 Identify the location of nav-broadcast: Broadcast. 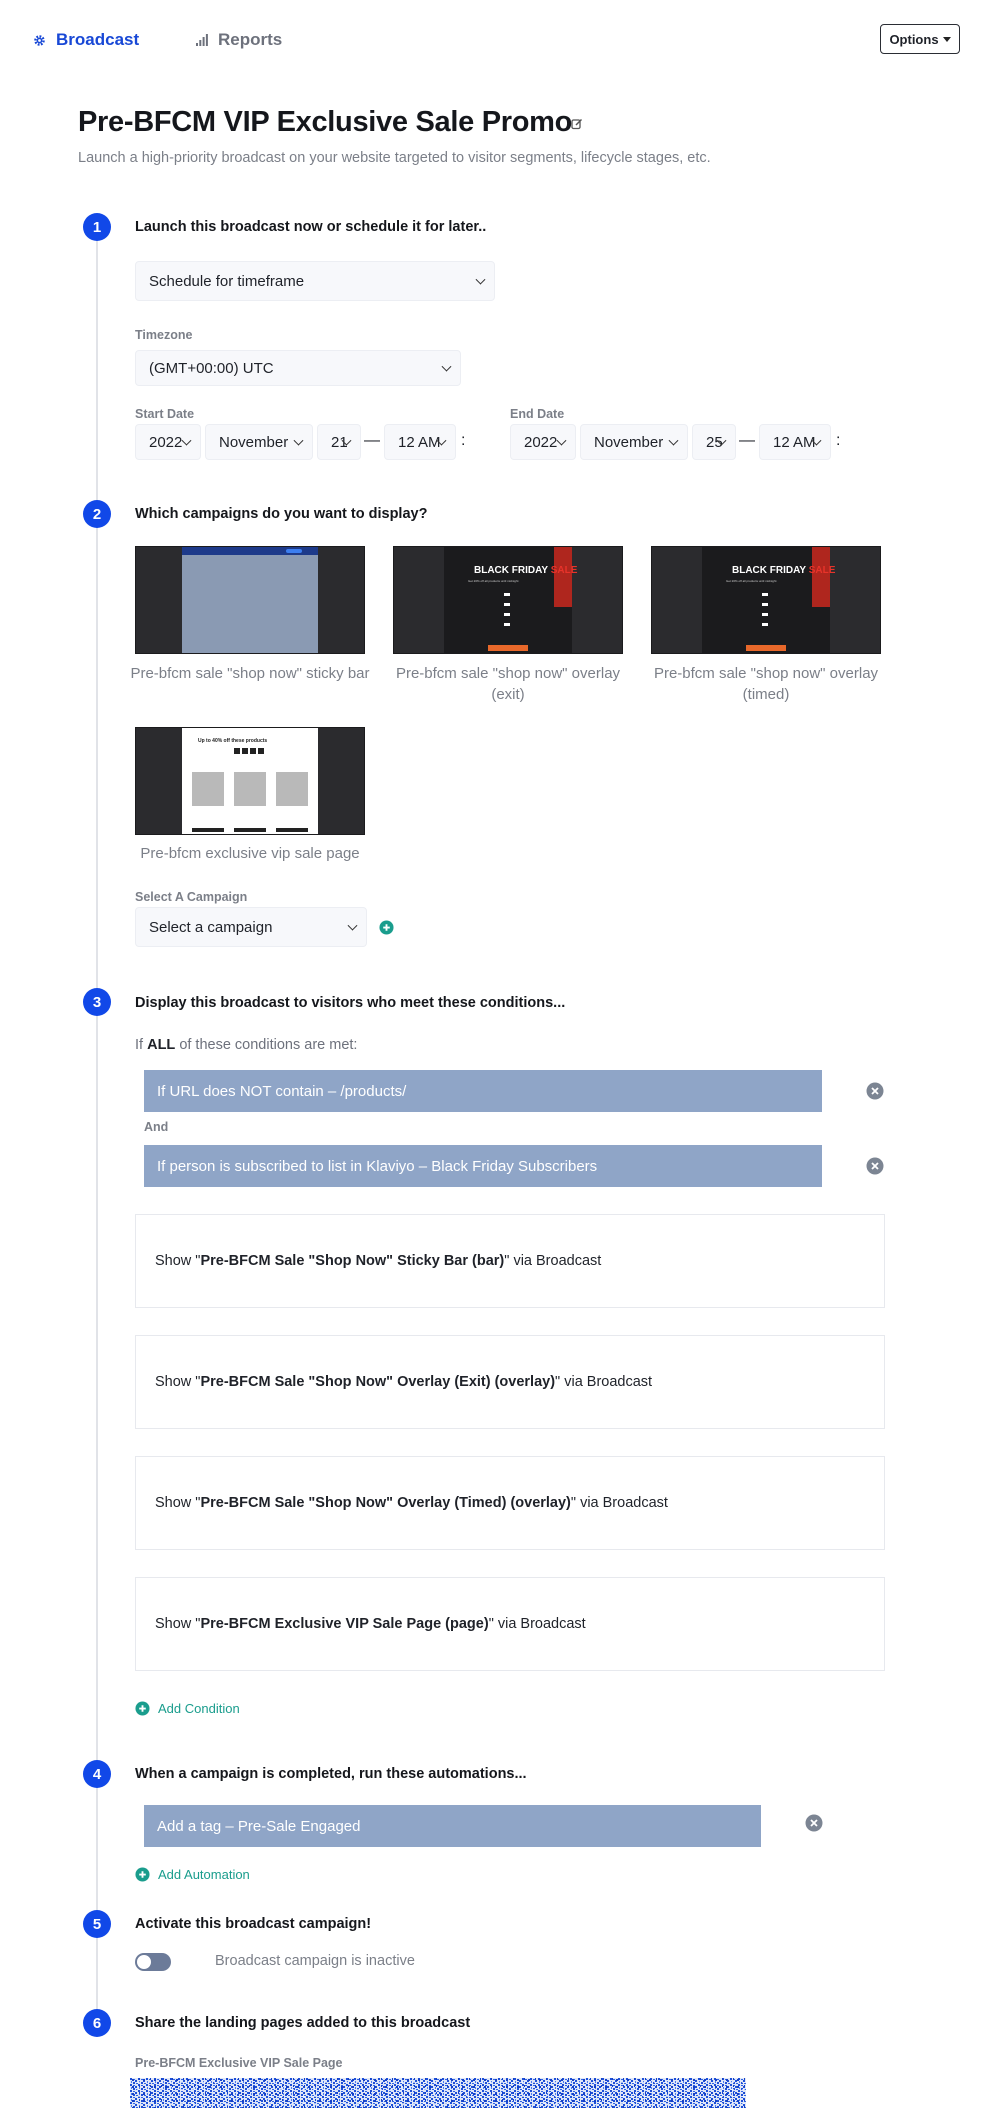
(86, 40).